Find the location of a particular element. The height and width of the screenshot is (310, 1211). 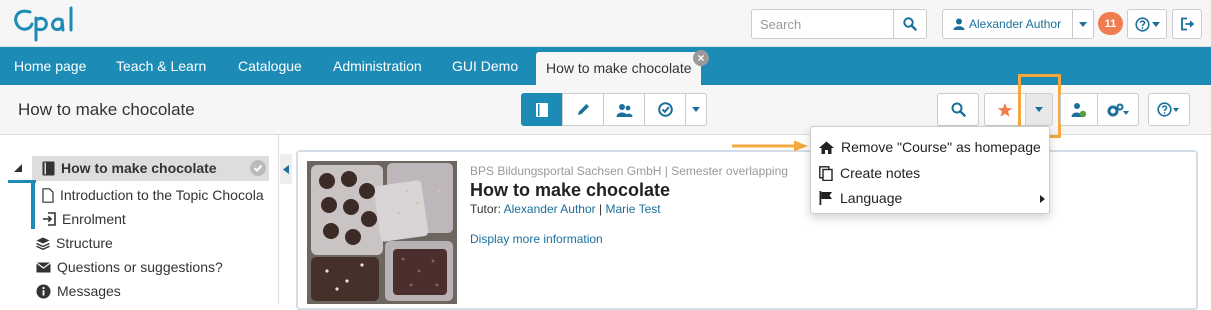

participant-settings-button is located at coordinates (1079, 109).